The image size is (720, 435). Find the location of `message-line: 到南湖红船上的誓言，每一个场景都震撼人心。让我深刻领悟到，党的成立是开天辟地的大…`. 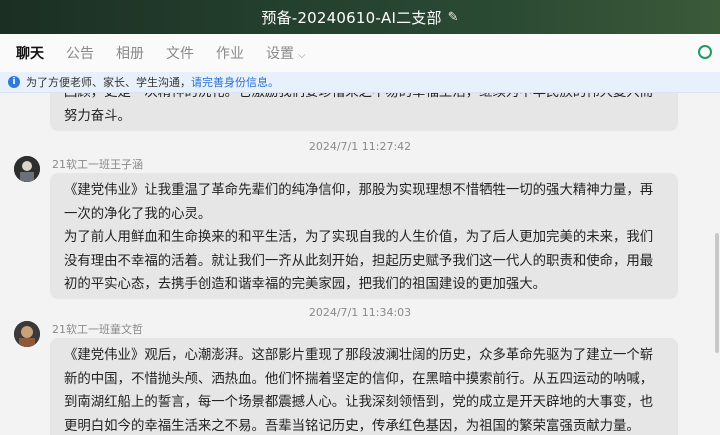

message-line: 到南湖红船上的誓言，每一个场景都震撼人心。让我深刻领悟到，党的成立是开天辟地的大… is located at coordinates (359, 402).